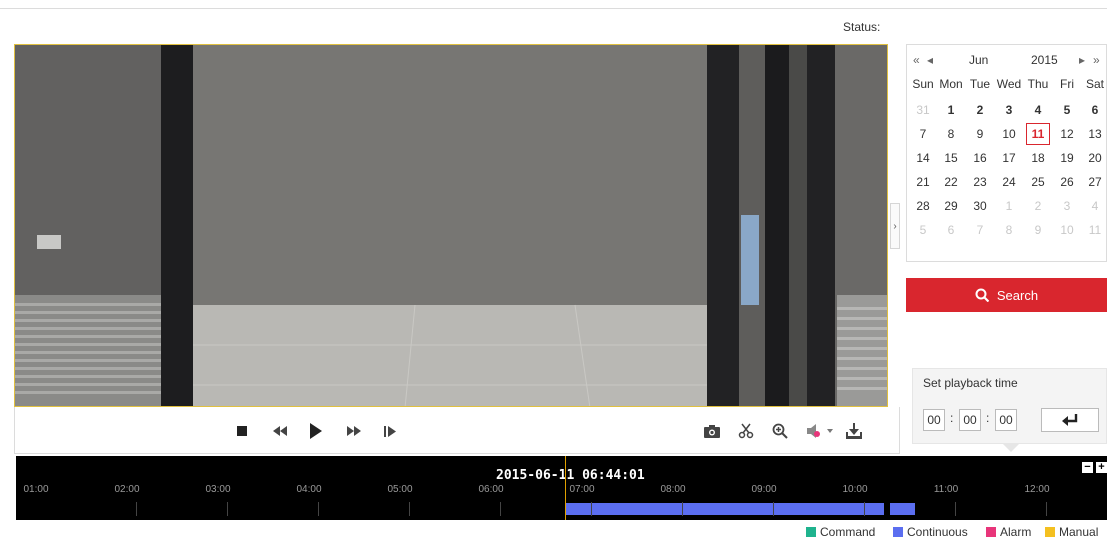 The image size is (1107, 541). I want to click on search-icon, so click(982, 295).